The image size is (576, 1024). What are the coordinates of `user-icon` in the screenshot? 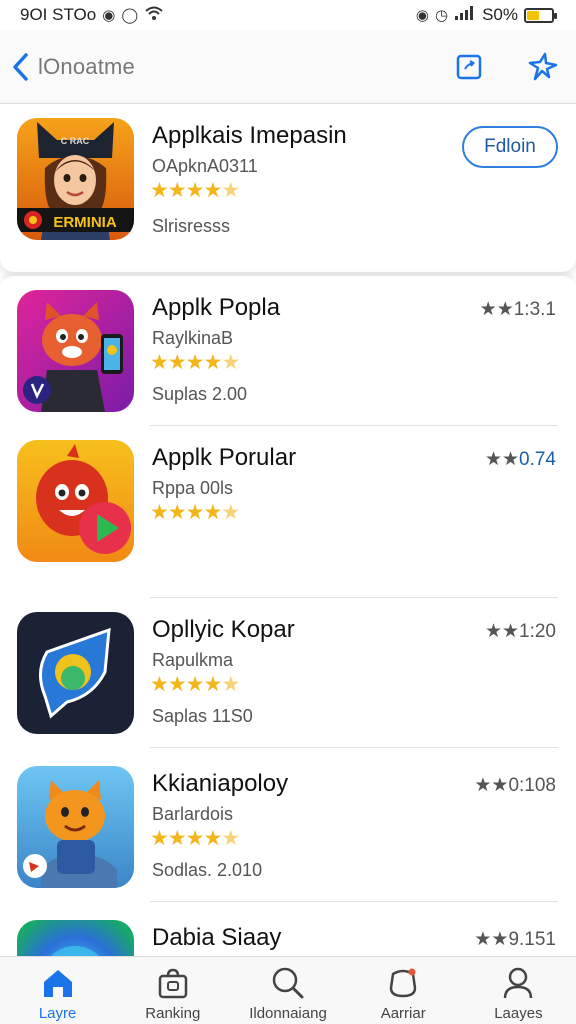 It's located at (518, 983).